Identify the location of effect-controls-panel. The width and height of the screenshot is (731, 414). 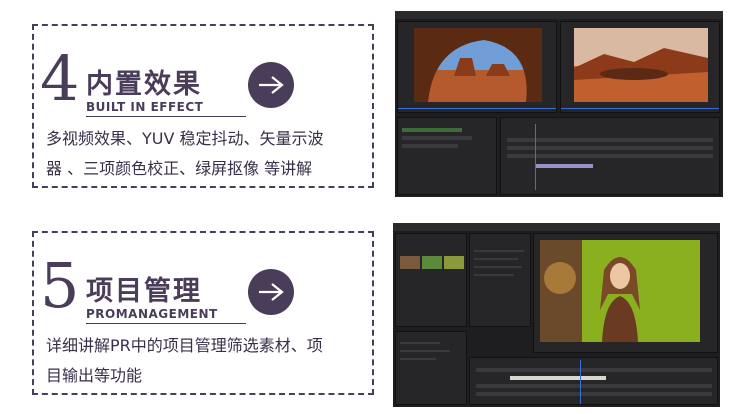
(500, 280).